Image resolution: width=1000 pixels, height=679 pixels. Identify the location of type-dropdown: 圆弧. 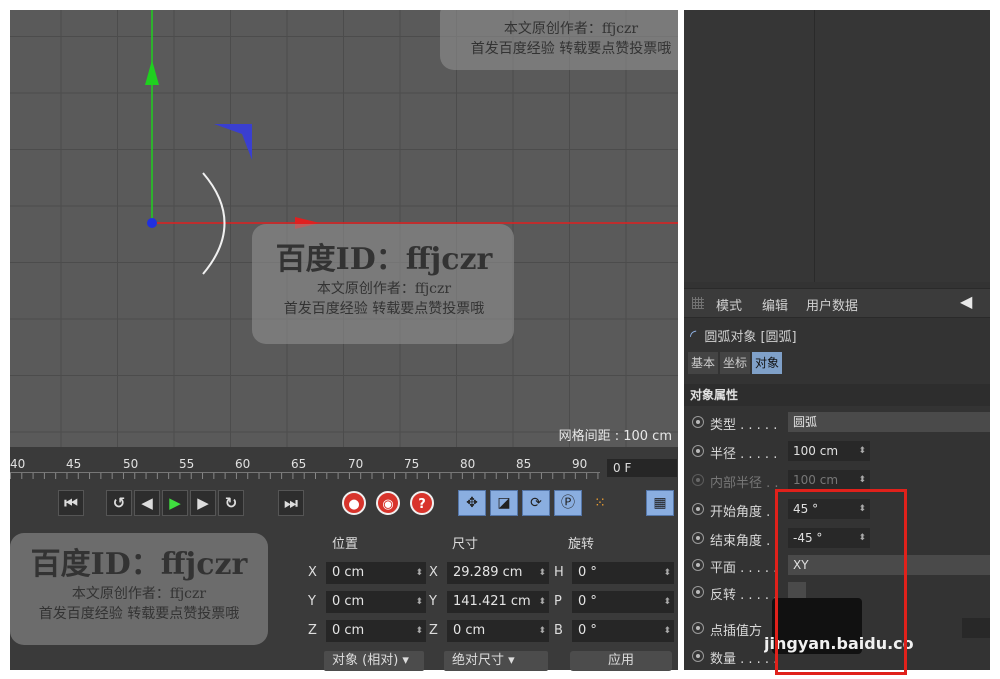
(889, 422).